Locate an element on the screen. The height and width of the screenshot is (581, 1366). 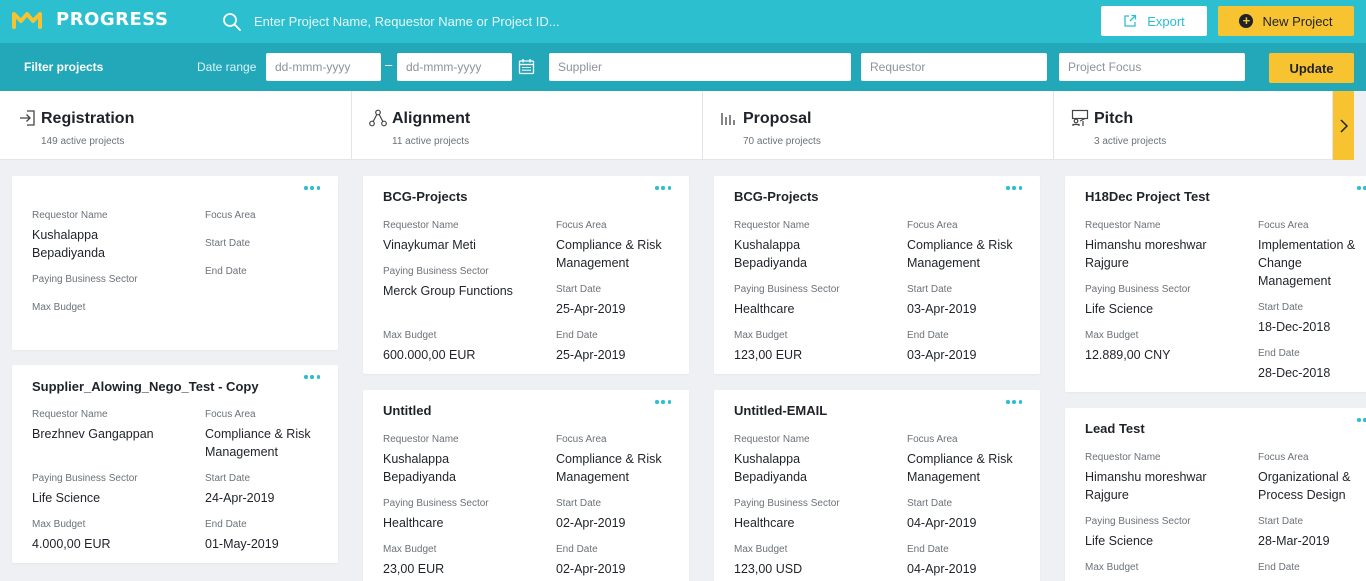
start-date-value: 18-Dec-2018 is located at coordinates (1294, 327).